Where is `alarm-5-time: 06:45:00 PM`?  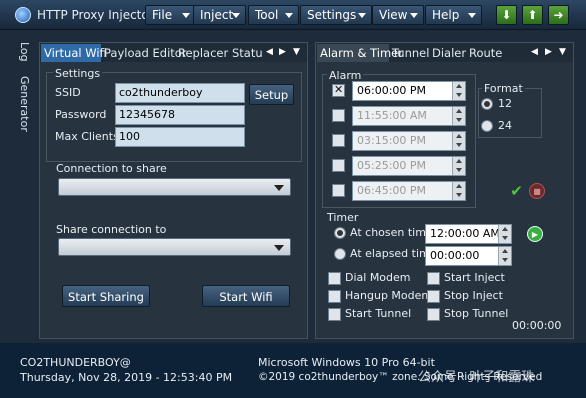
alarm-5-time: 06:45:00 PM is located at coordinates (409, 191).